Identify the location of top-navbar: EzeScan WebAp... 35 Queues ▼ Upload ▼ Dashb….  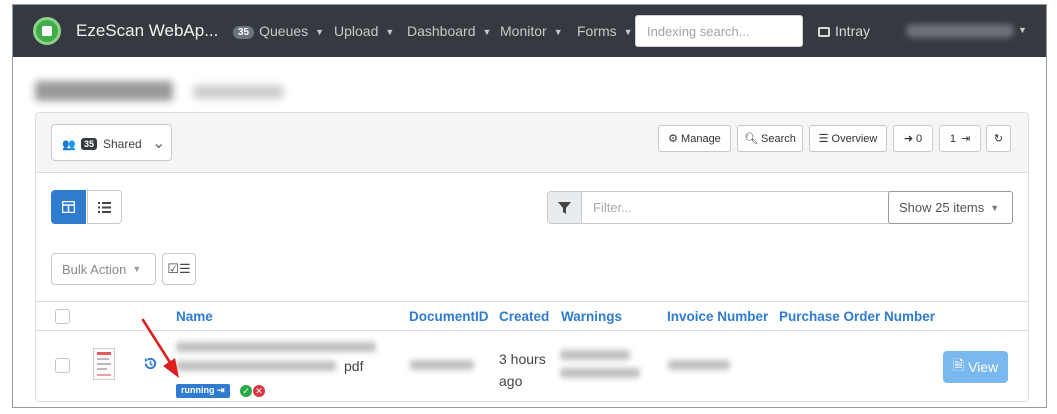
(529, 31).